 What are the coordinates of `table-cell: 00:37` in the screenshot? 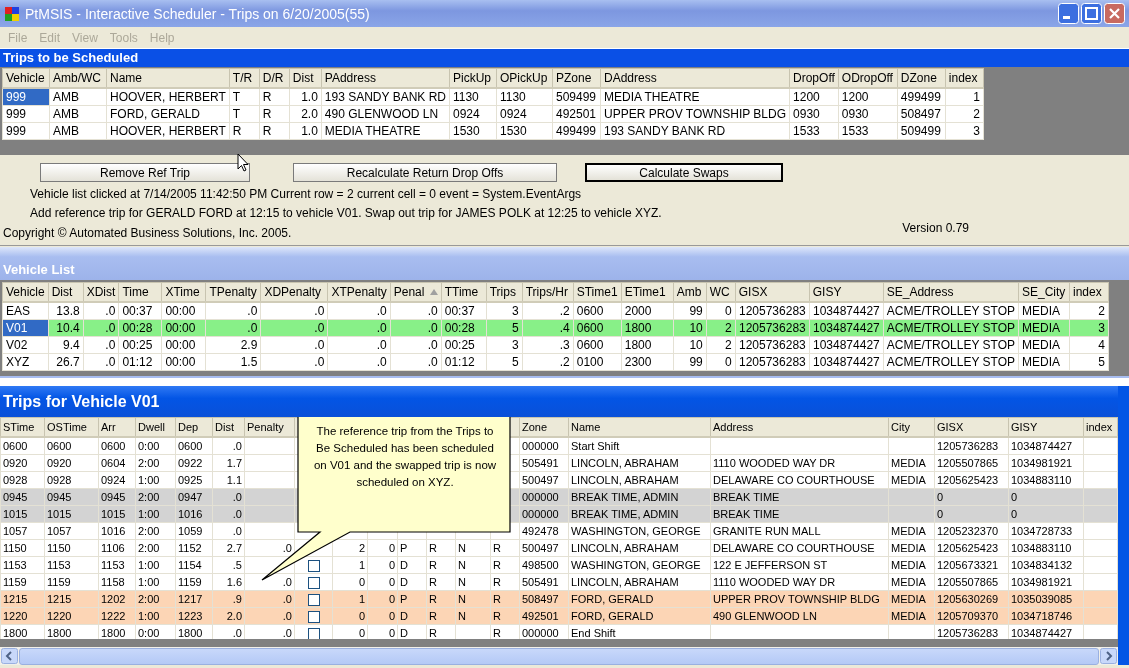 It's located at (464, 311).